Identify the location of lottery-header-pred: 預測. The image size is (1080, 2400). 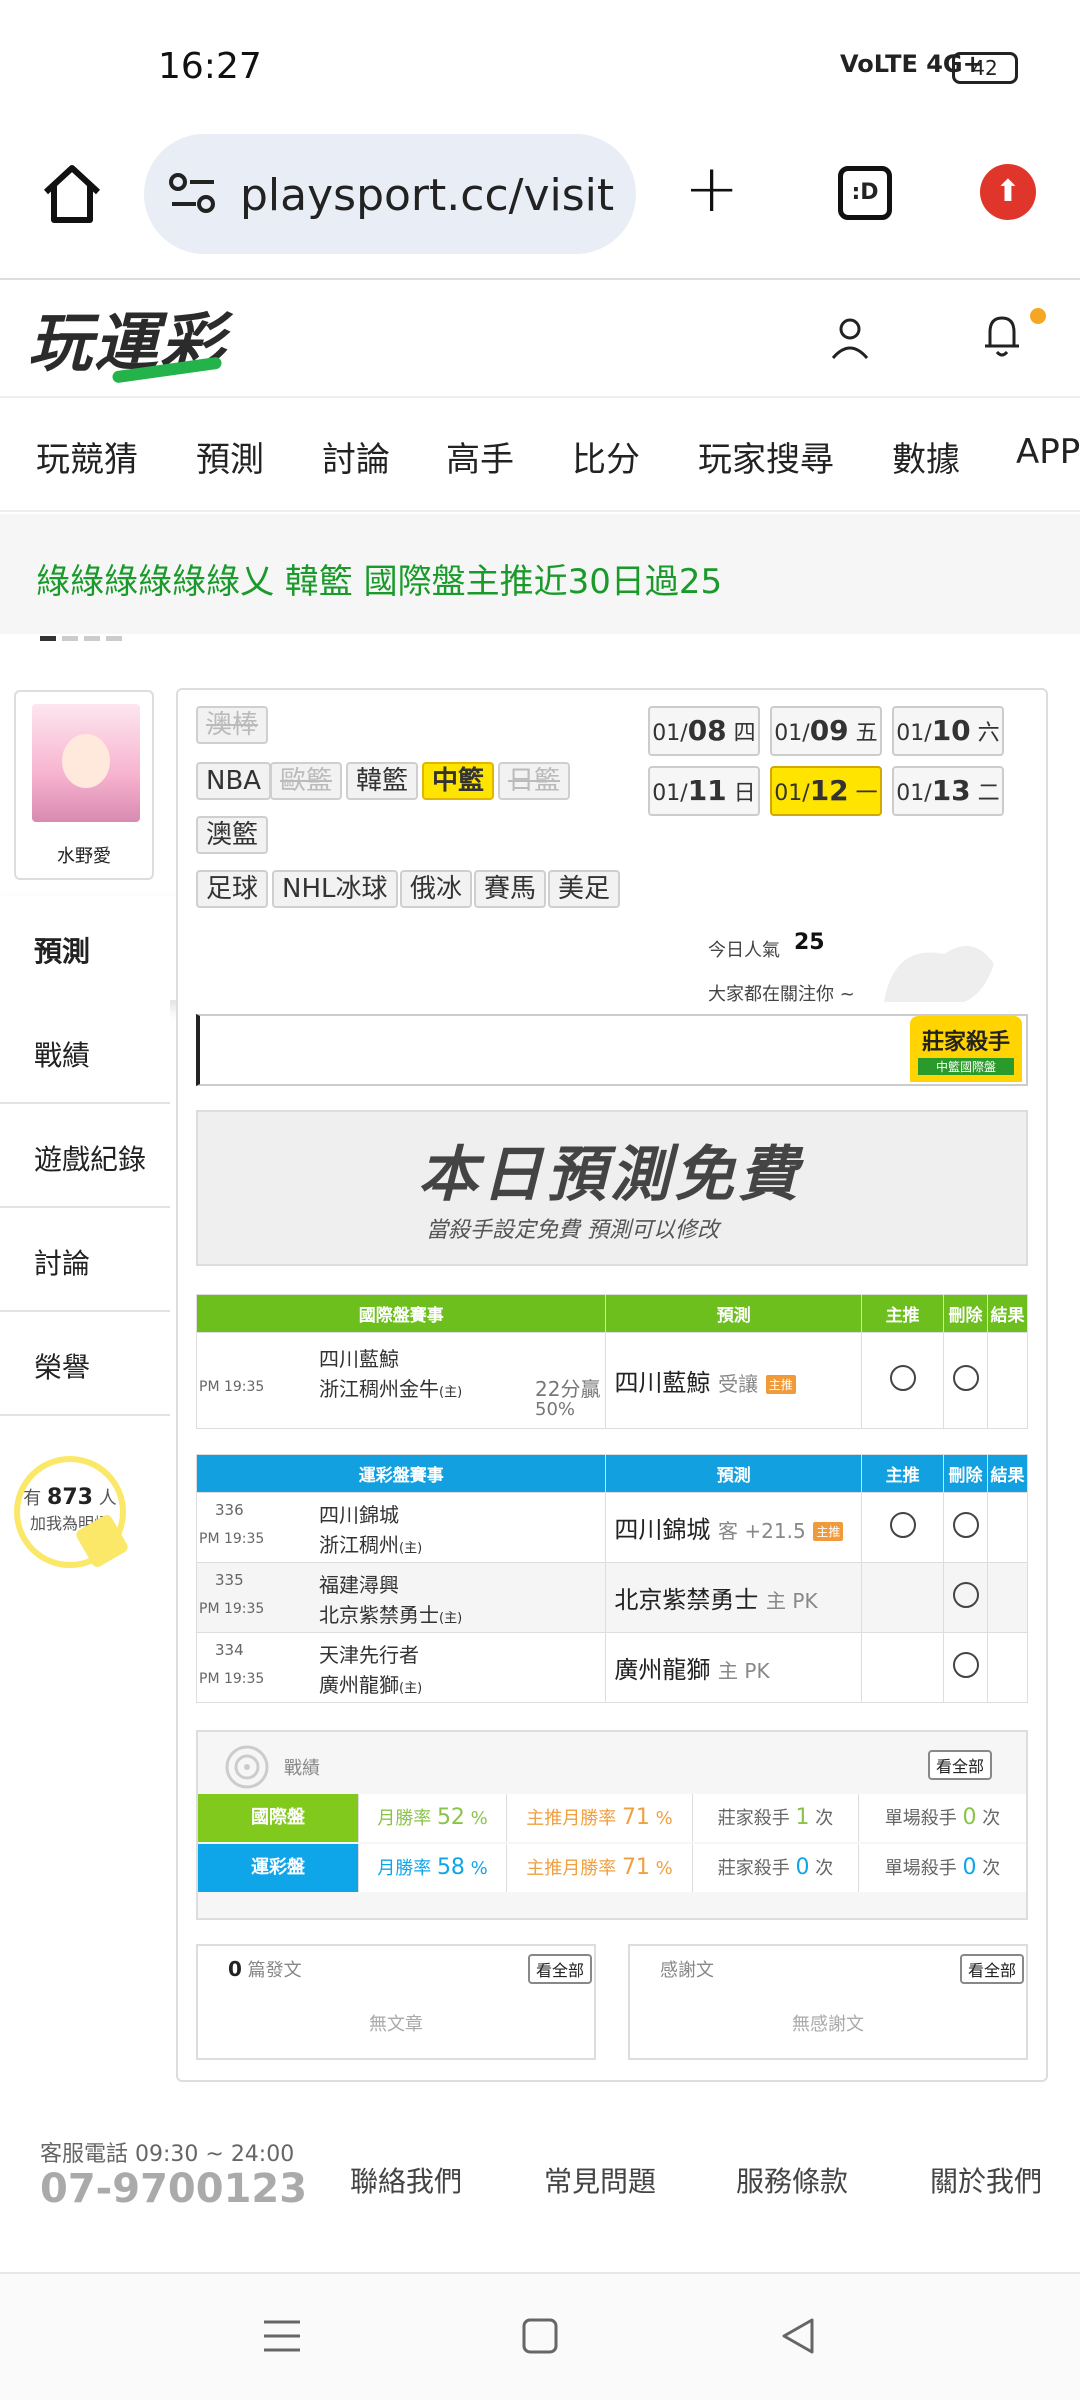
(734, 1473).